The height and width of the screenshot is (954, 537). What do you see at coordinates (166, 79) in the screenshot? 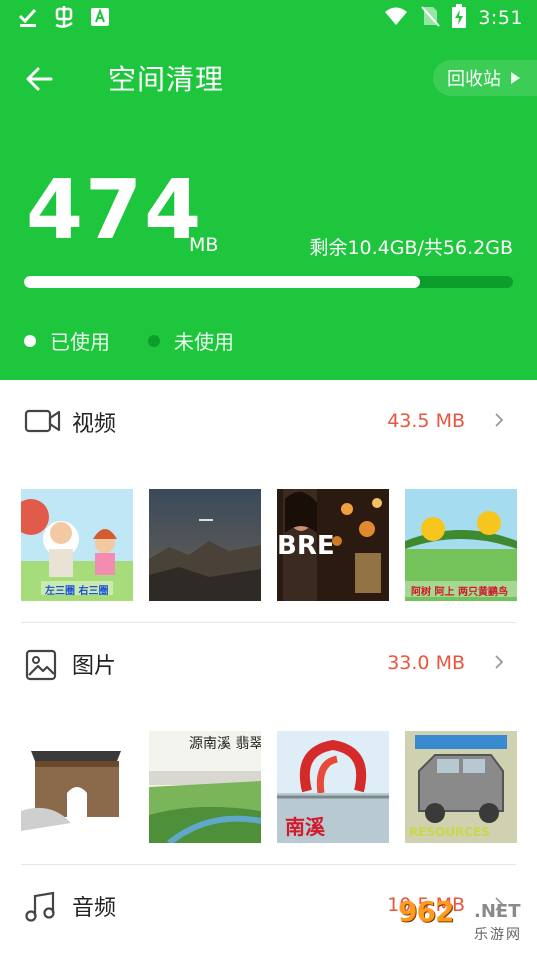
I see `page-title: 空间清理` at bounding box center [166, 79].